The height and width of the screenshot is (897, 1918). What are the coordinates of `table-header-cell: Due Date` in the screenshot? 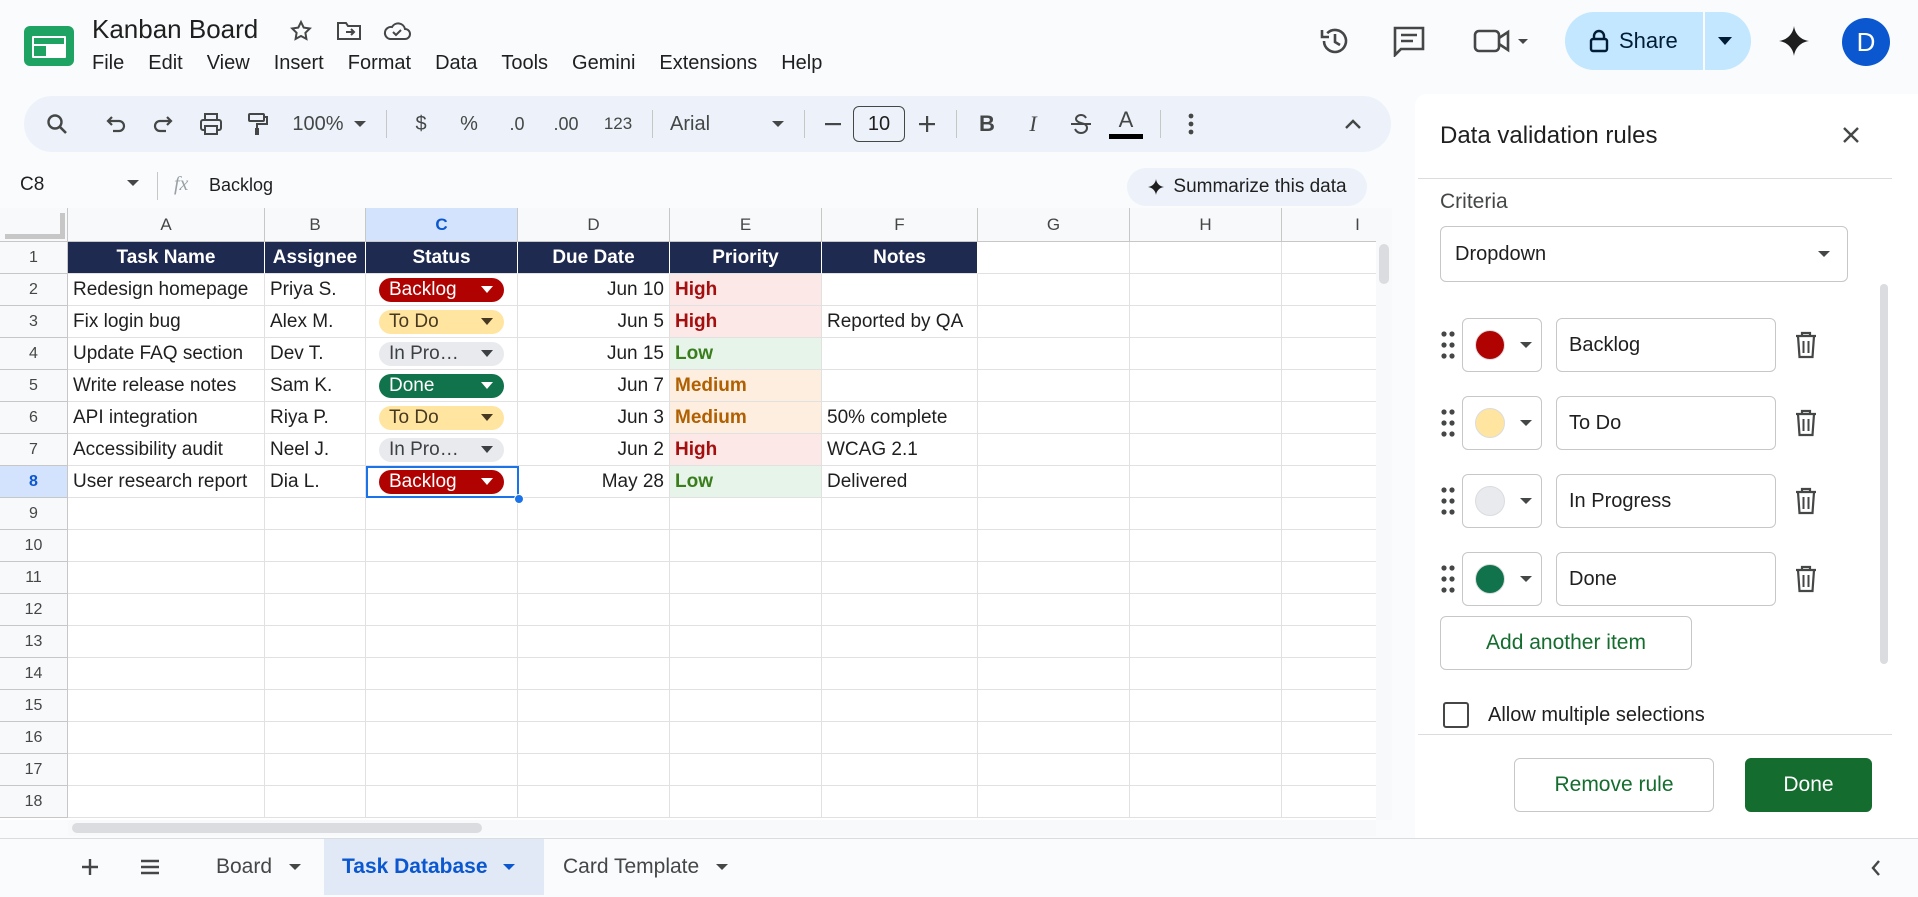 It's located at (594, 258).